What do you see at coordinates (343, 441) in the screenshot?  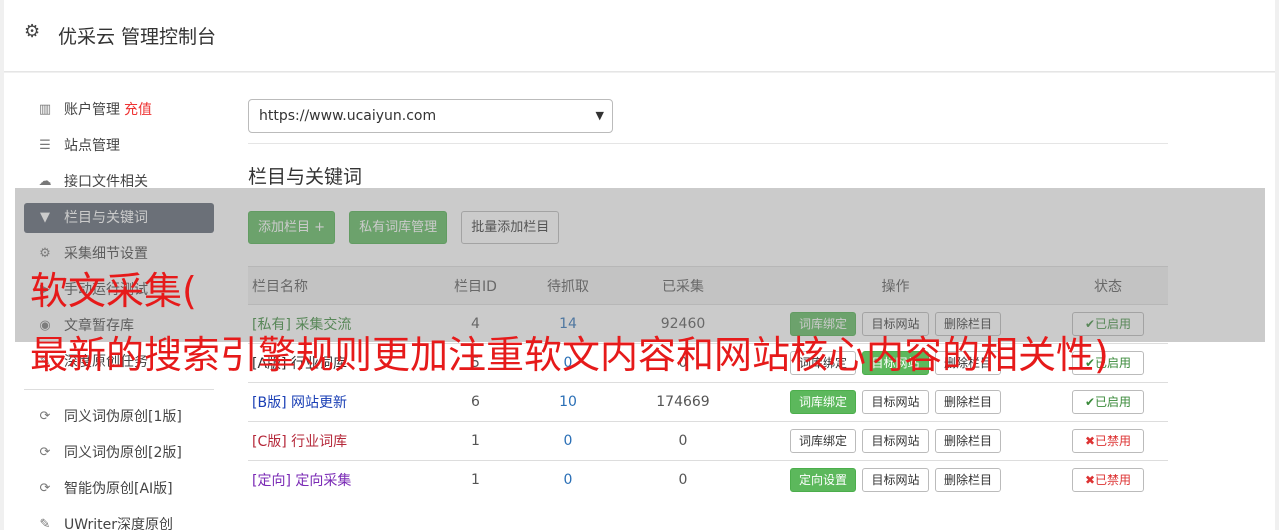 I see `column-name-link: [C版] 行业词库` at bounding box center [343, 441].